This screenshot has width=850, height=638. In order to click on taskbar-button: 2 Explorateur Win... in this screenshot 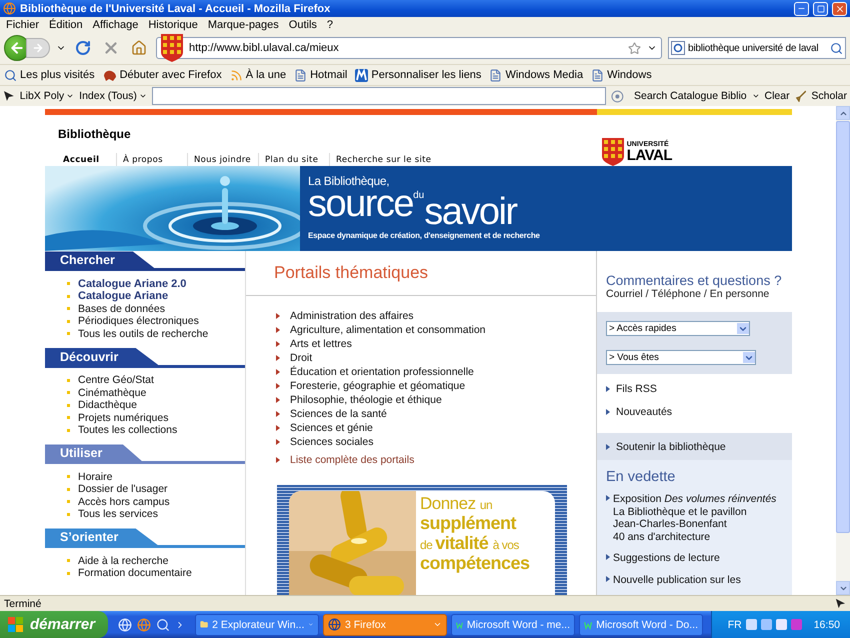, I will do `click(257, 625)`.